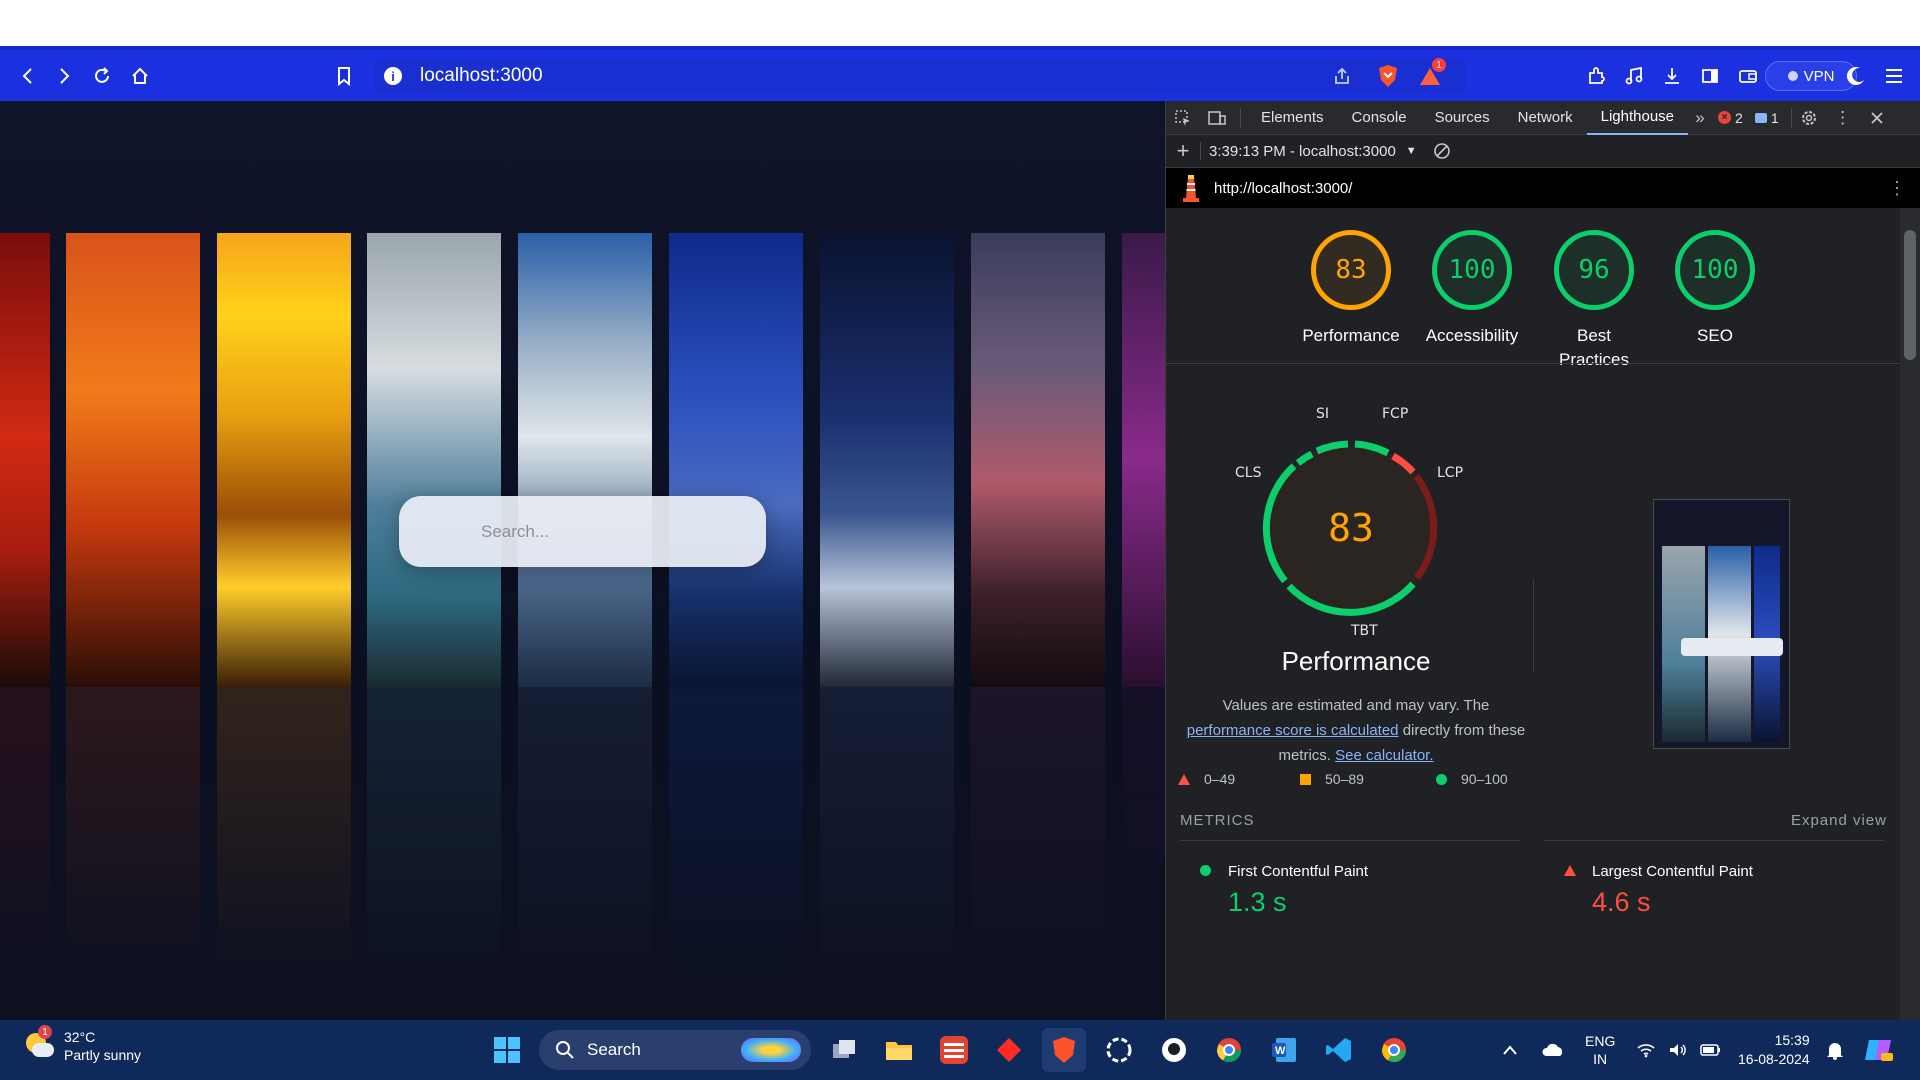 Image resolution: width=1920 pixels, height=1080 pixels. Describe the element at coordinates (1342, 75) in the screenshot. I see `share-icon` at that location.